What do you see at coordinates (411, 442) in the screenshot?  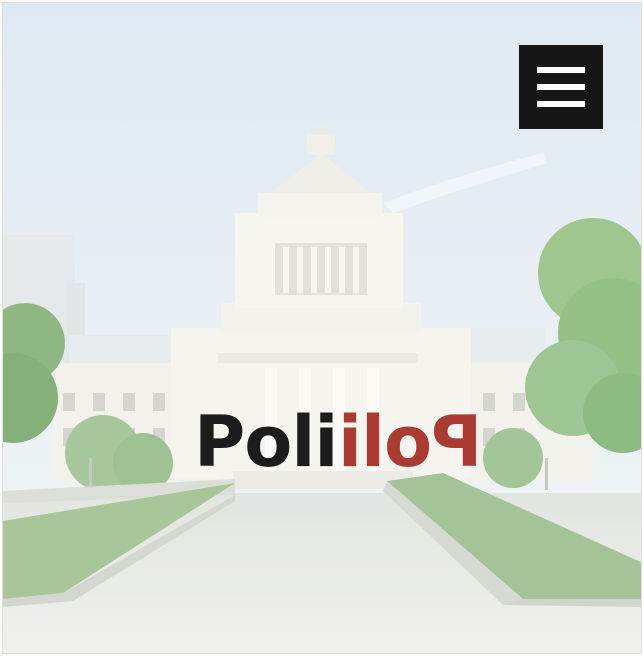 I see `logo-text-mirrored: Poli` at bounding box center [411, 442].